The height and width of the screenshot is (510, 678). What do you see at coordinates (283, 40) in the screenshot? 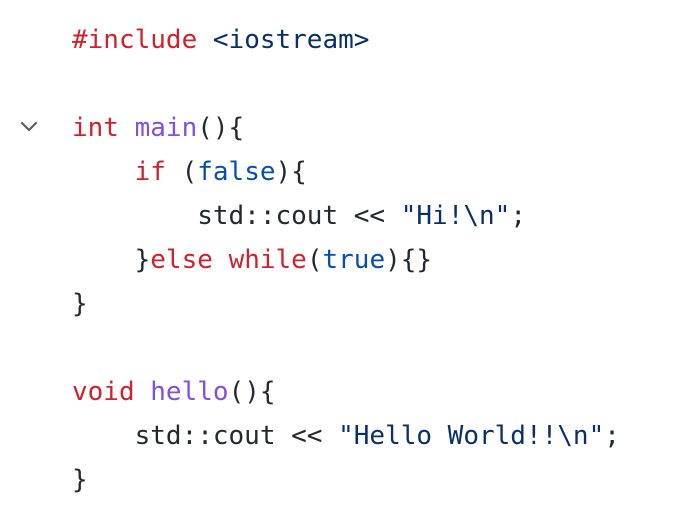
I see `code-token: <iostream>` at bounding box center [283, 40].